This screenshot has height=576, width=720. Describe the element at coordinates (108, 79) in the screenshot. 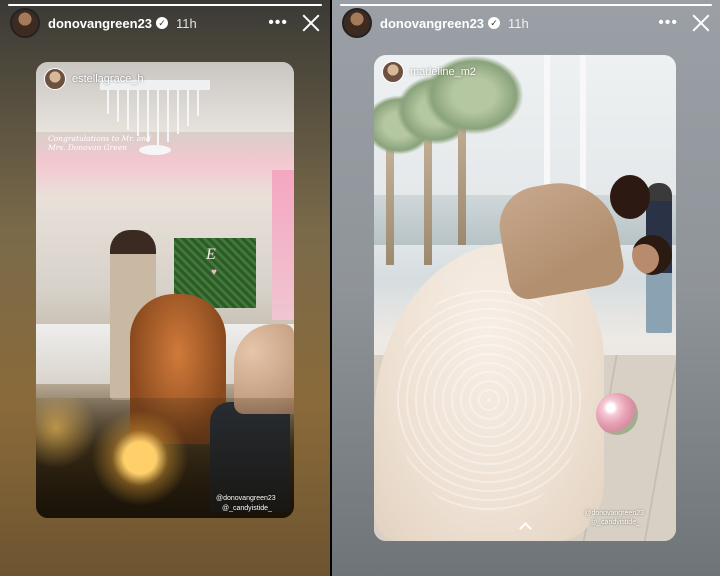

I see `repost-username: estellagrace_h` at that location.